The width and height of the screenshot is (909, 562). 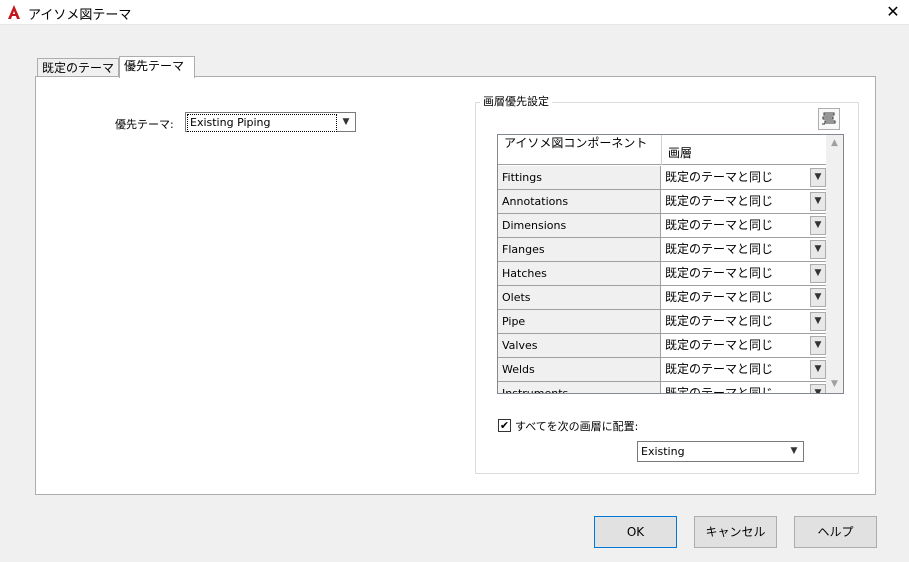 What do you see at coordinates (579, 225) in the screenshot?
I see `row-component: Dimensions` at bounding box center [579, 225].